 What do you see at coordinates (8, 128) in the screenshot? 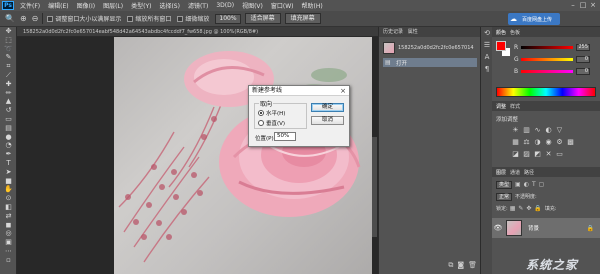
I see `gradient-tool-icon: ▤` at bounding box center [8, 128].